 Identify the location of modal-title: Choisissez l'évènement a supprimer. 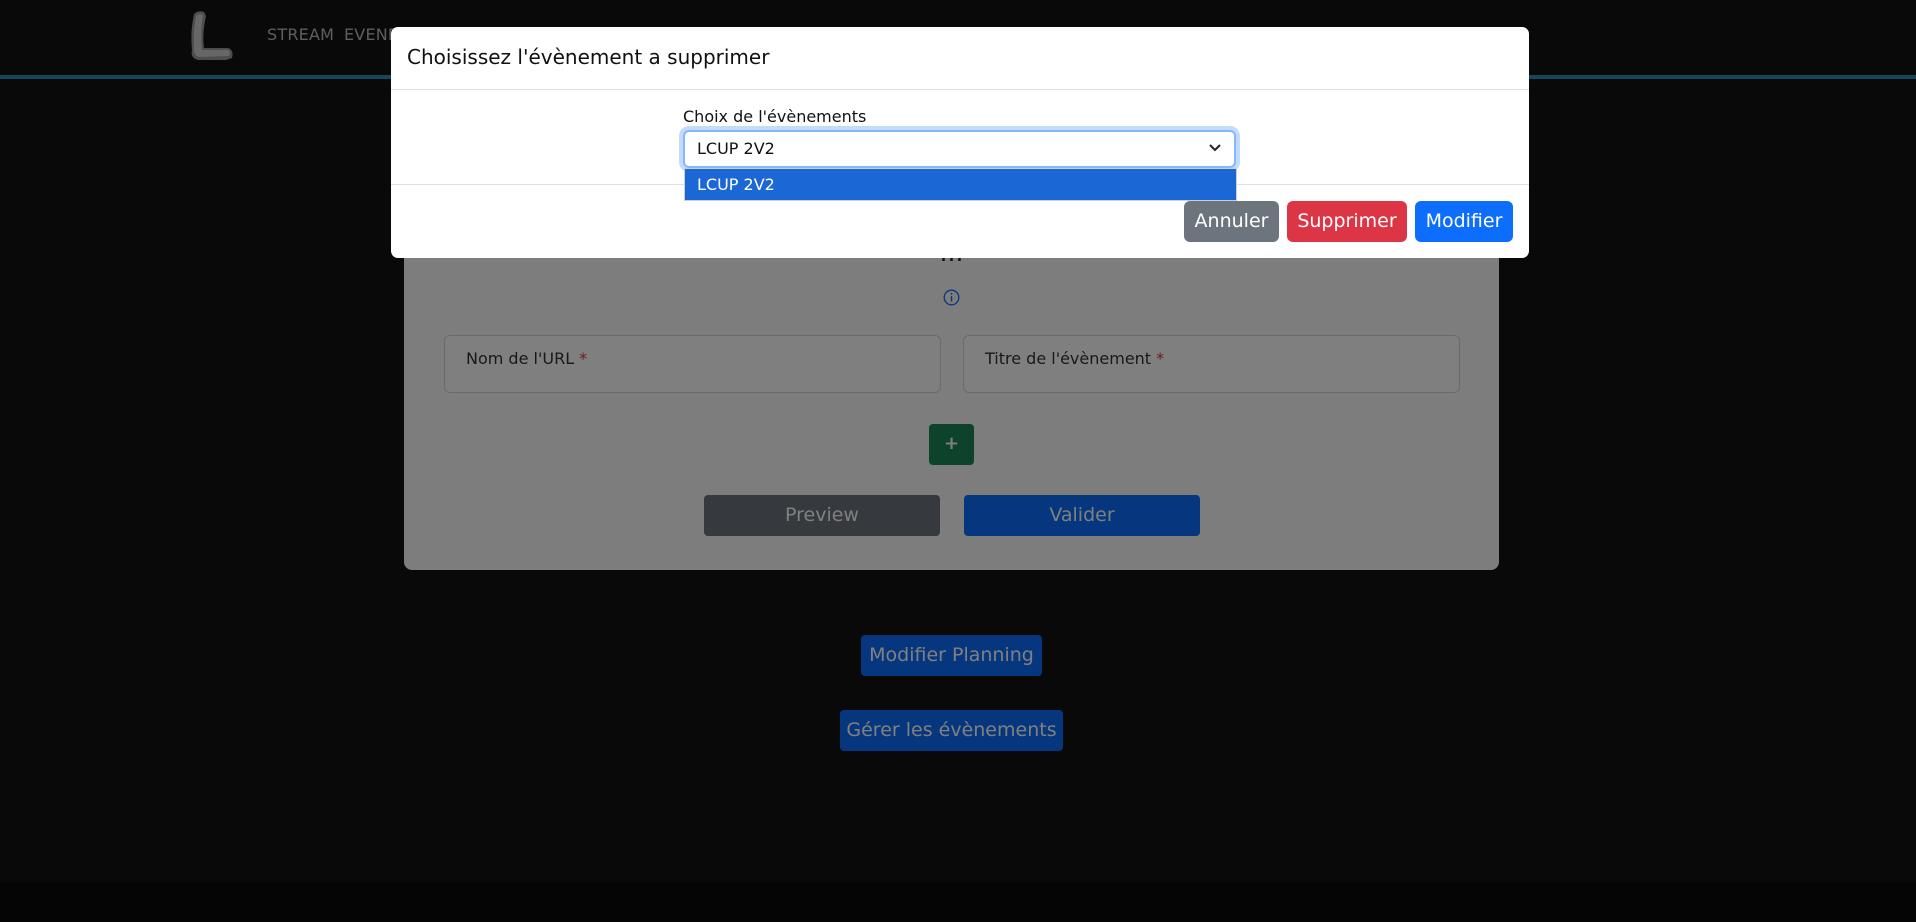
(588, 57).